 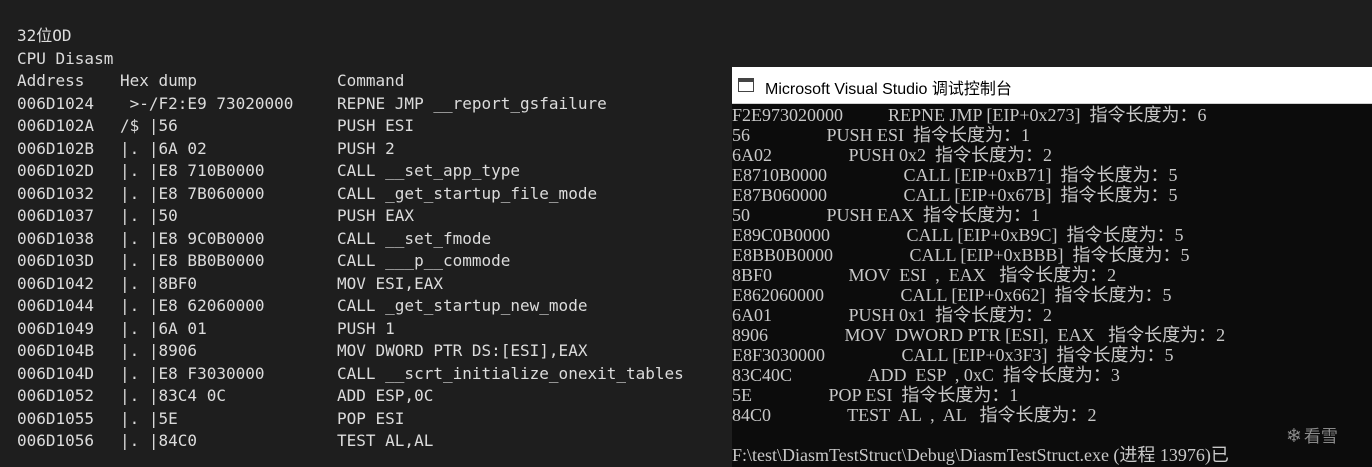 What do you see at coordinates (56, 373) in the screenshot?
I see `row-address: 006D104D` at bounding box center [56, 373].